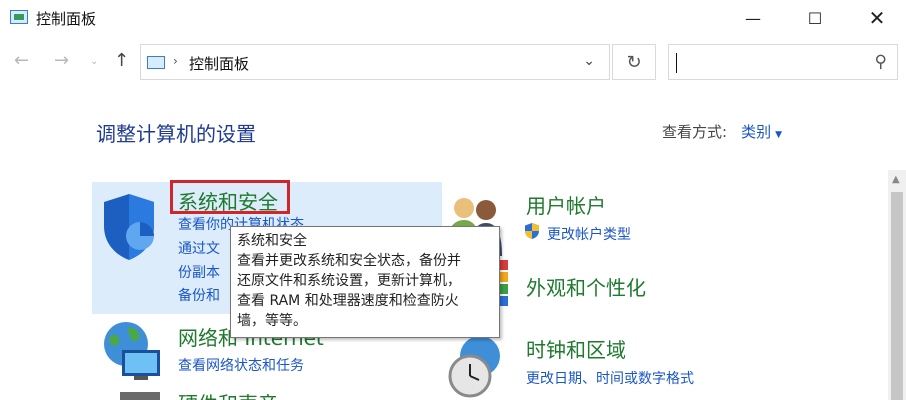 This screenshot has width=906, height=400. What do you see at coordinates (756, 132) in the screenshot?
I see `view-by-dropdown: 类别` at bounding box center [756, 132].